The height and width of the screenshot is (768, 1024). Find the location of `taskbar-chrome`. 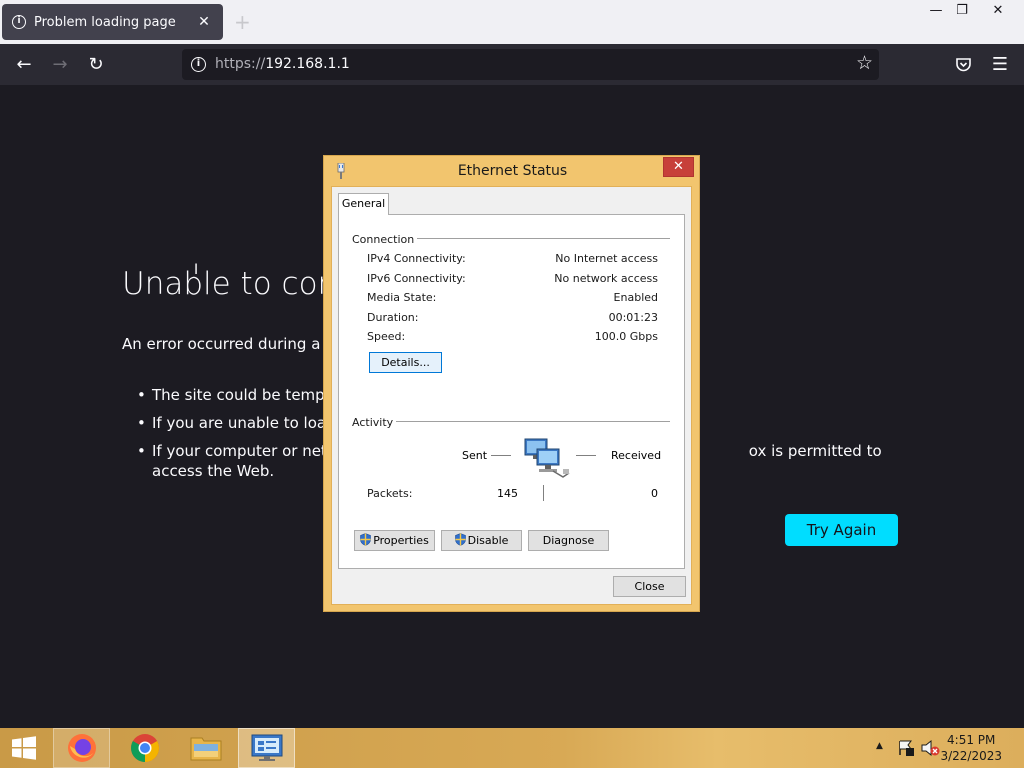

taskbar-chrome is located at coordinates (144, 748).